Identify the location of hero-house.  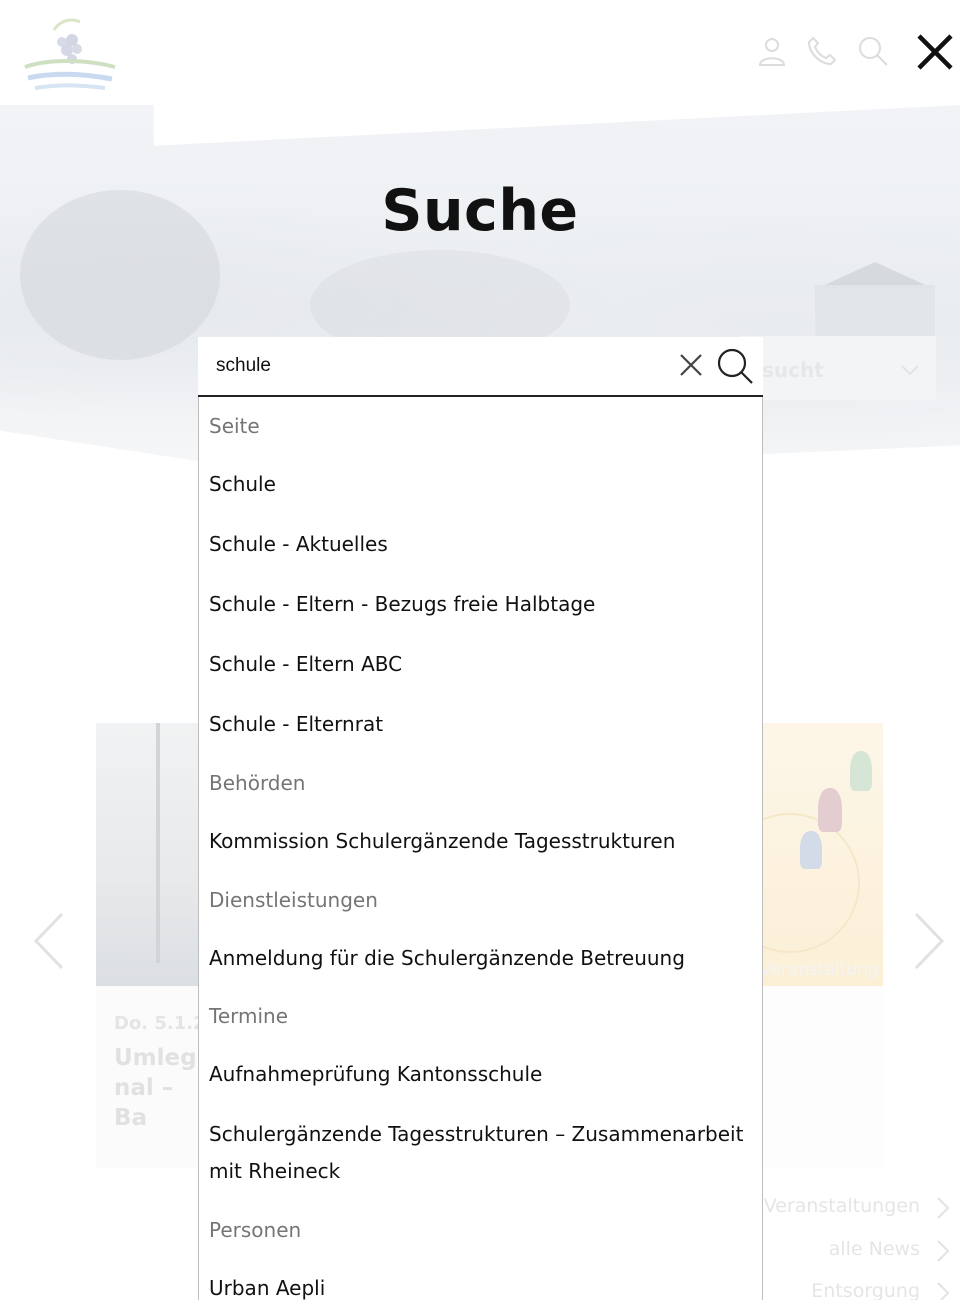
(875, 312).